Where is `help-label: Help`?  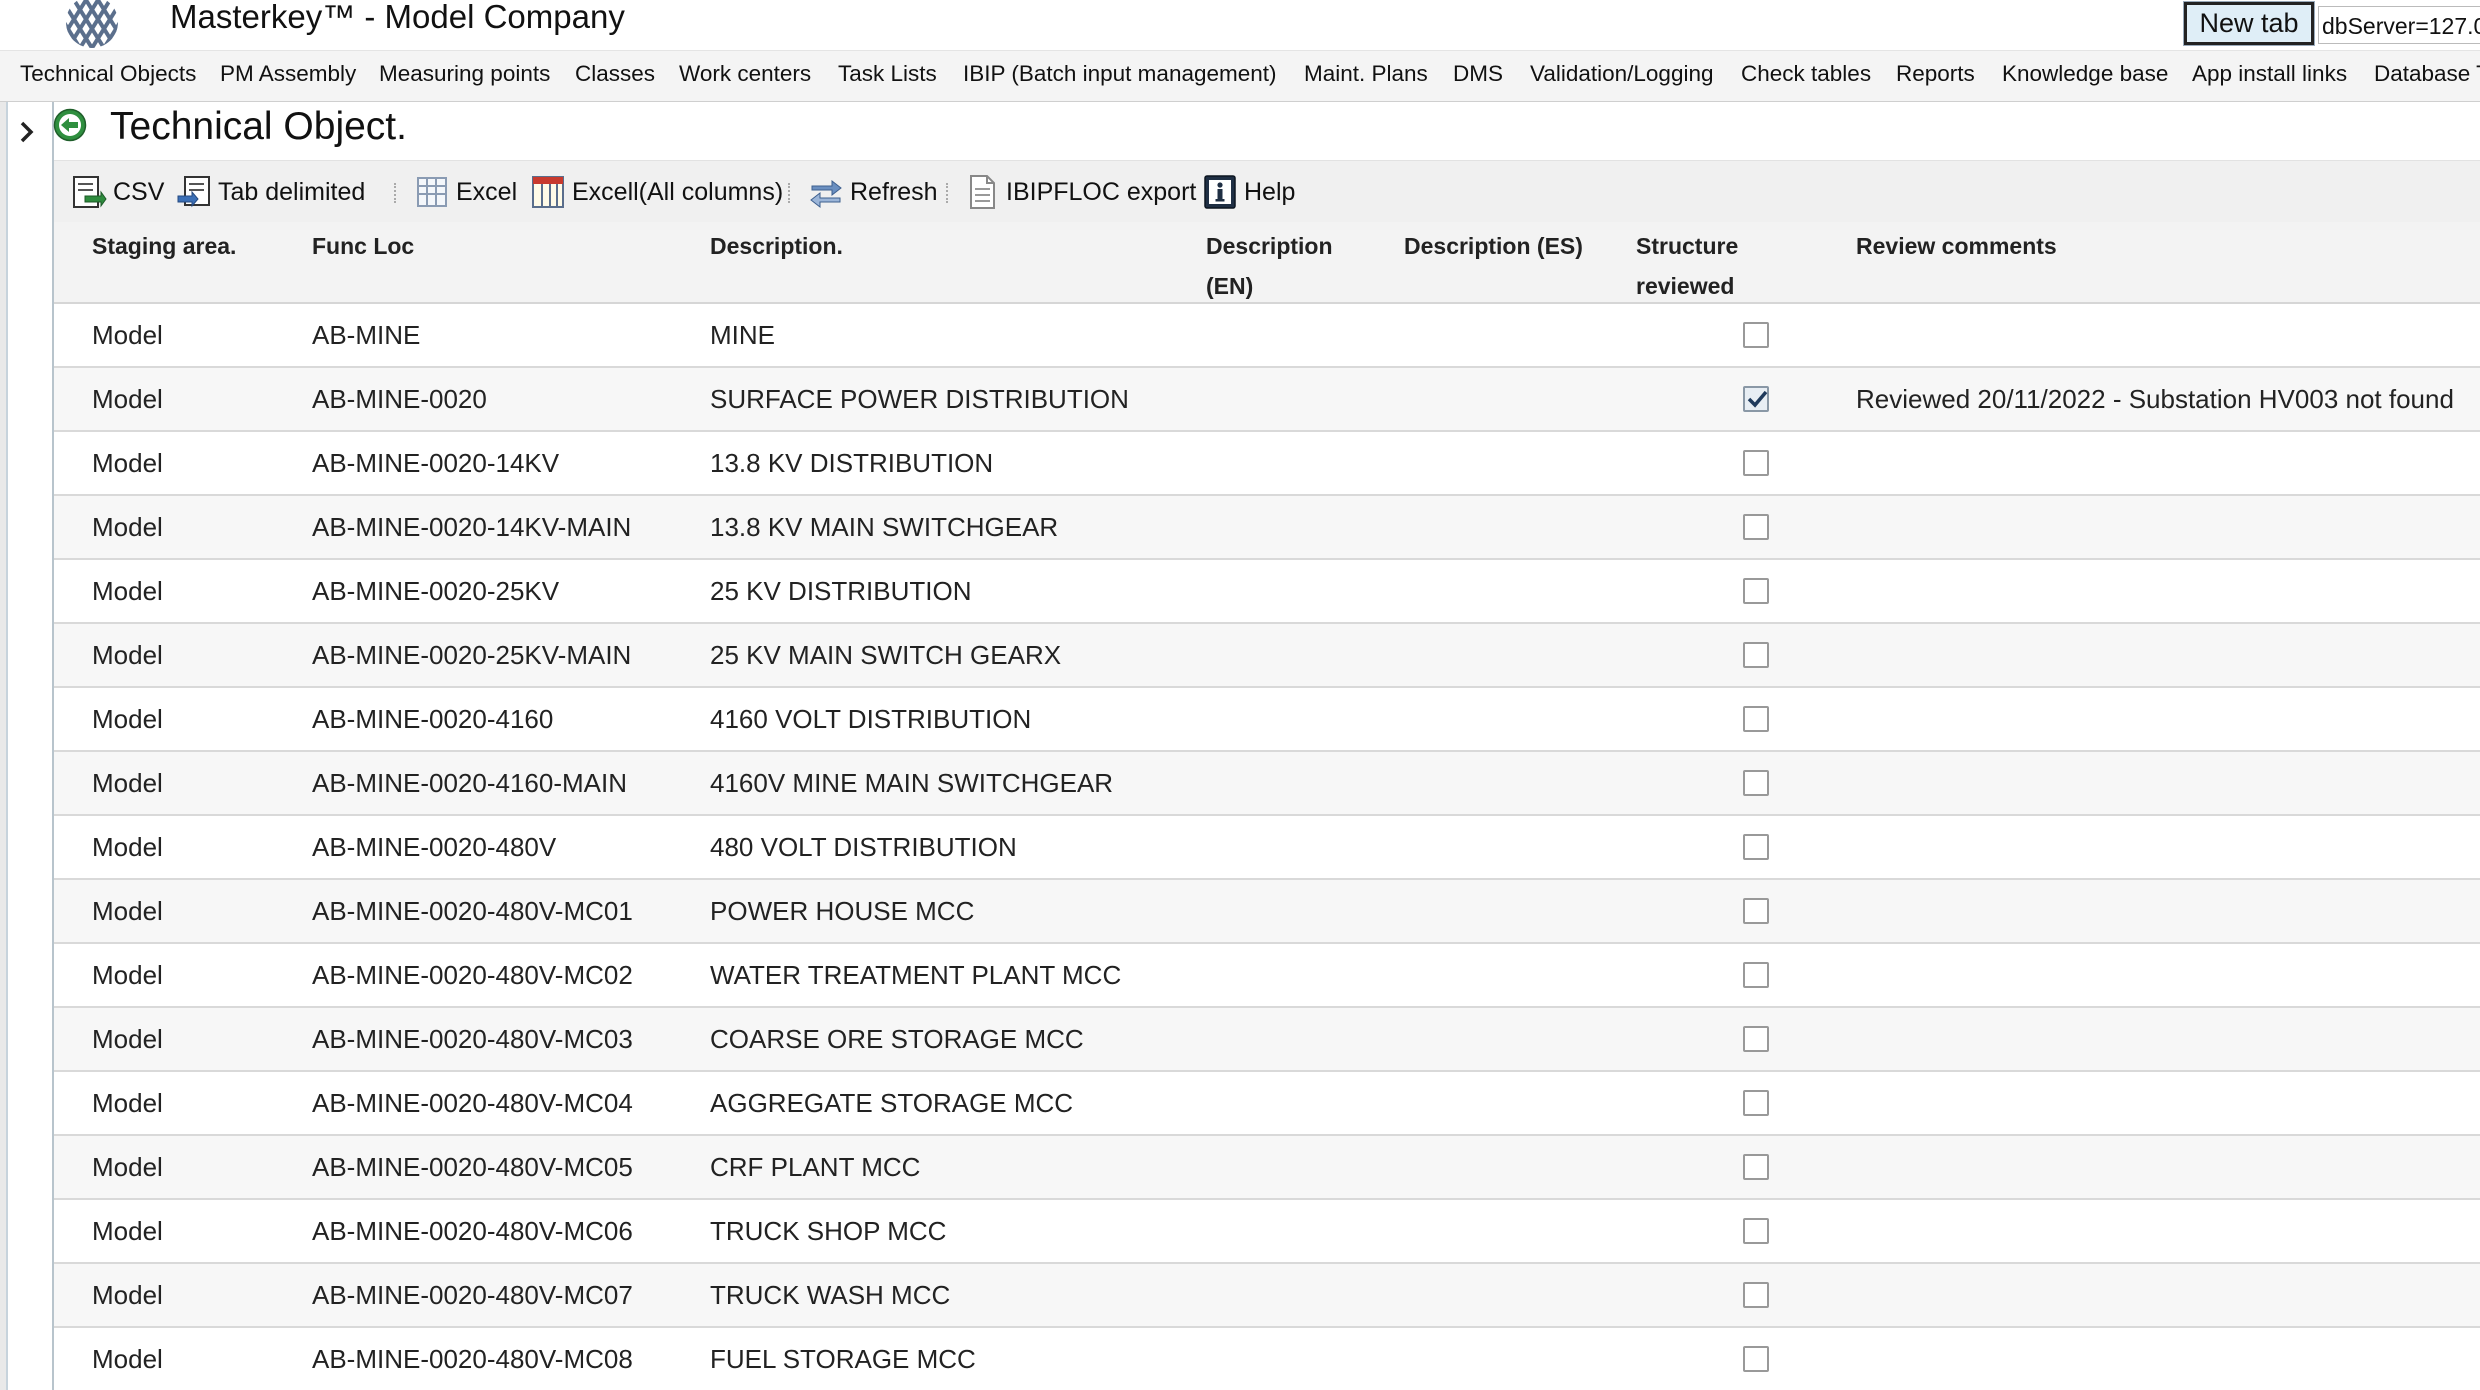 help-label: Help is located at coordinates (1270, 191).